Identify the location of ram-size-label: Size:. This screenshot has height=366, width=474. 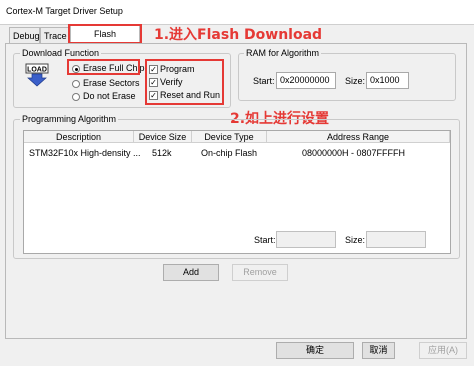
(355, 81).